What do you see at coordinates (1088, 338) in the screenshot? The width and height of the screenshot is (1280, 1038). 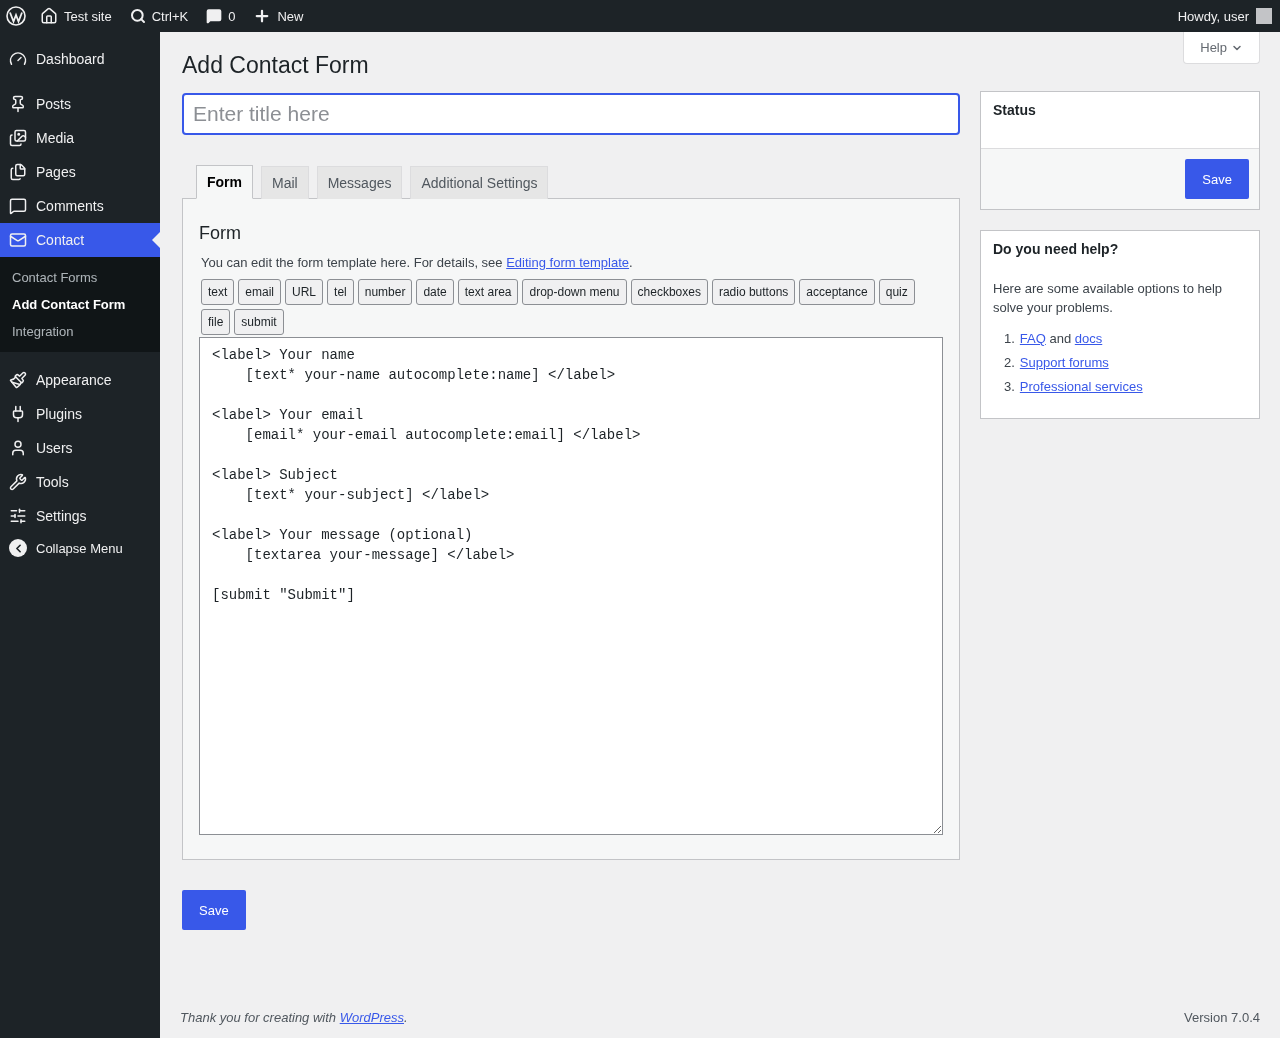 I see `help-link: docs` at bounding box center [1088, 338].